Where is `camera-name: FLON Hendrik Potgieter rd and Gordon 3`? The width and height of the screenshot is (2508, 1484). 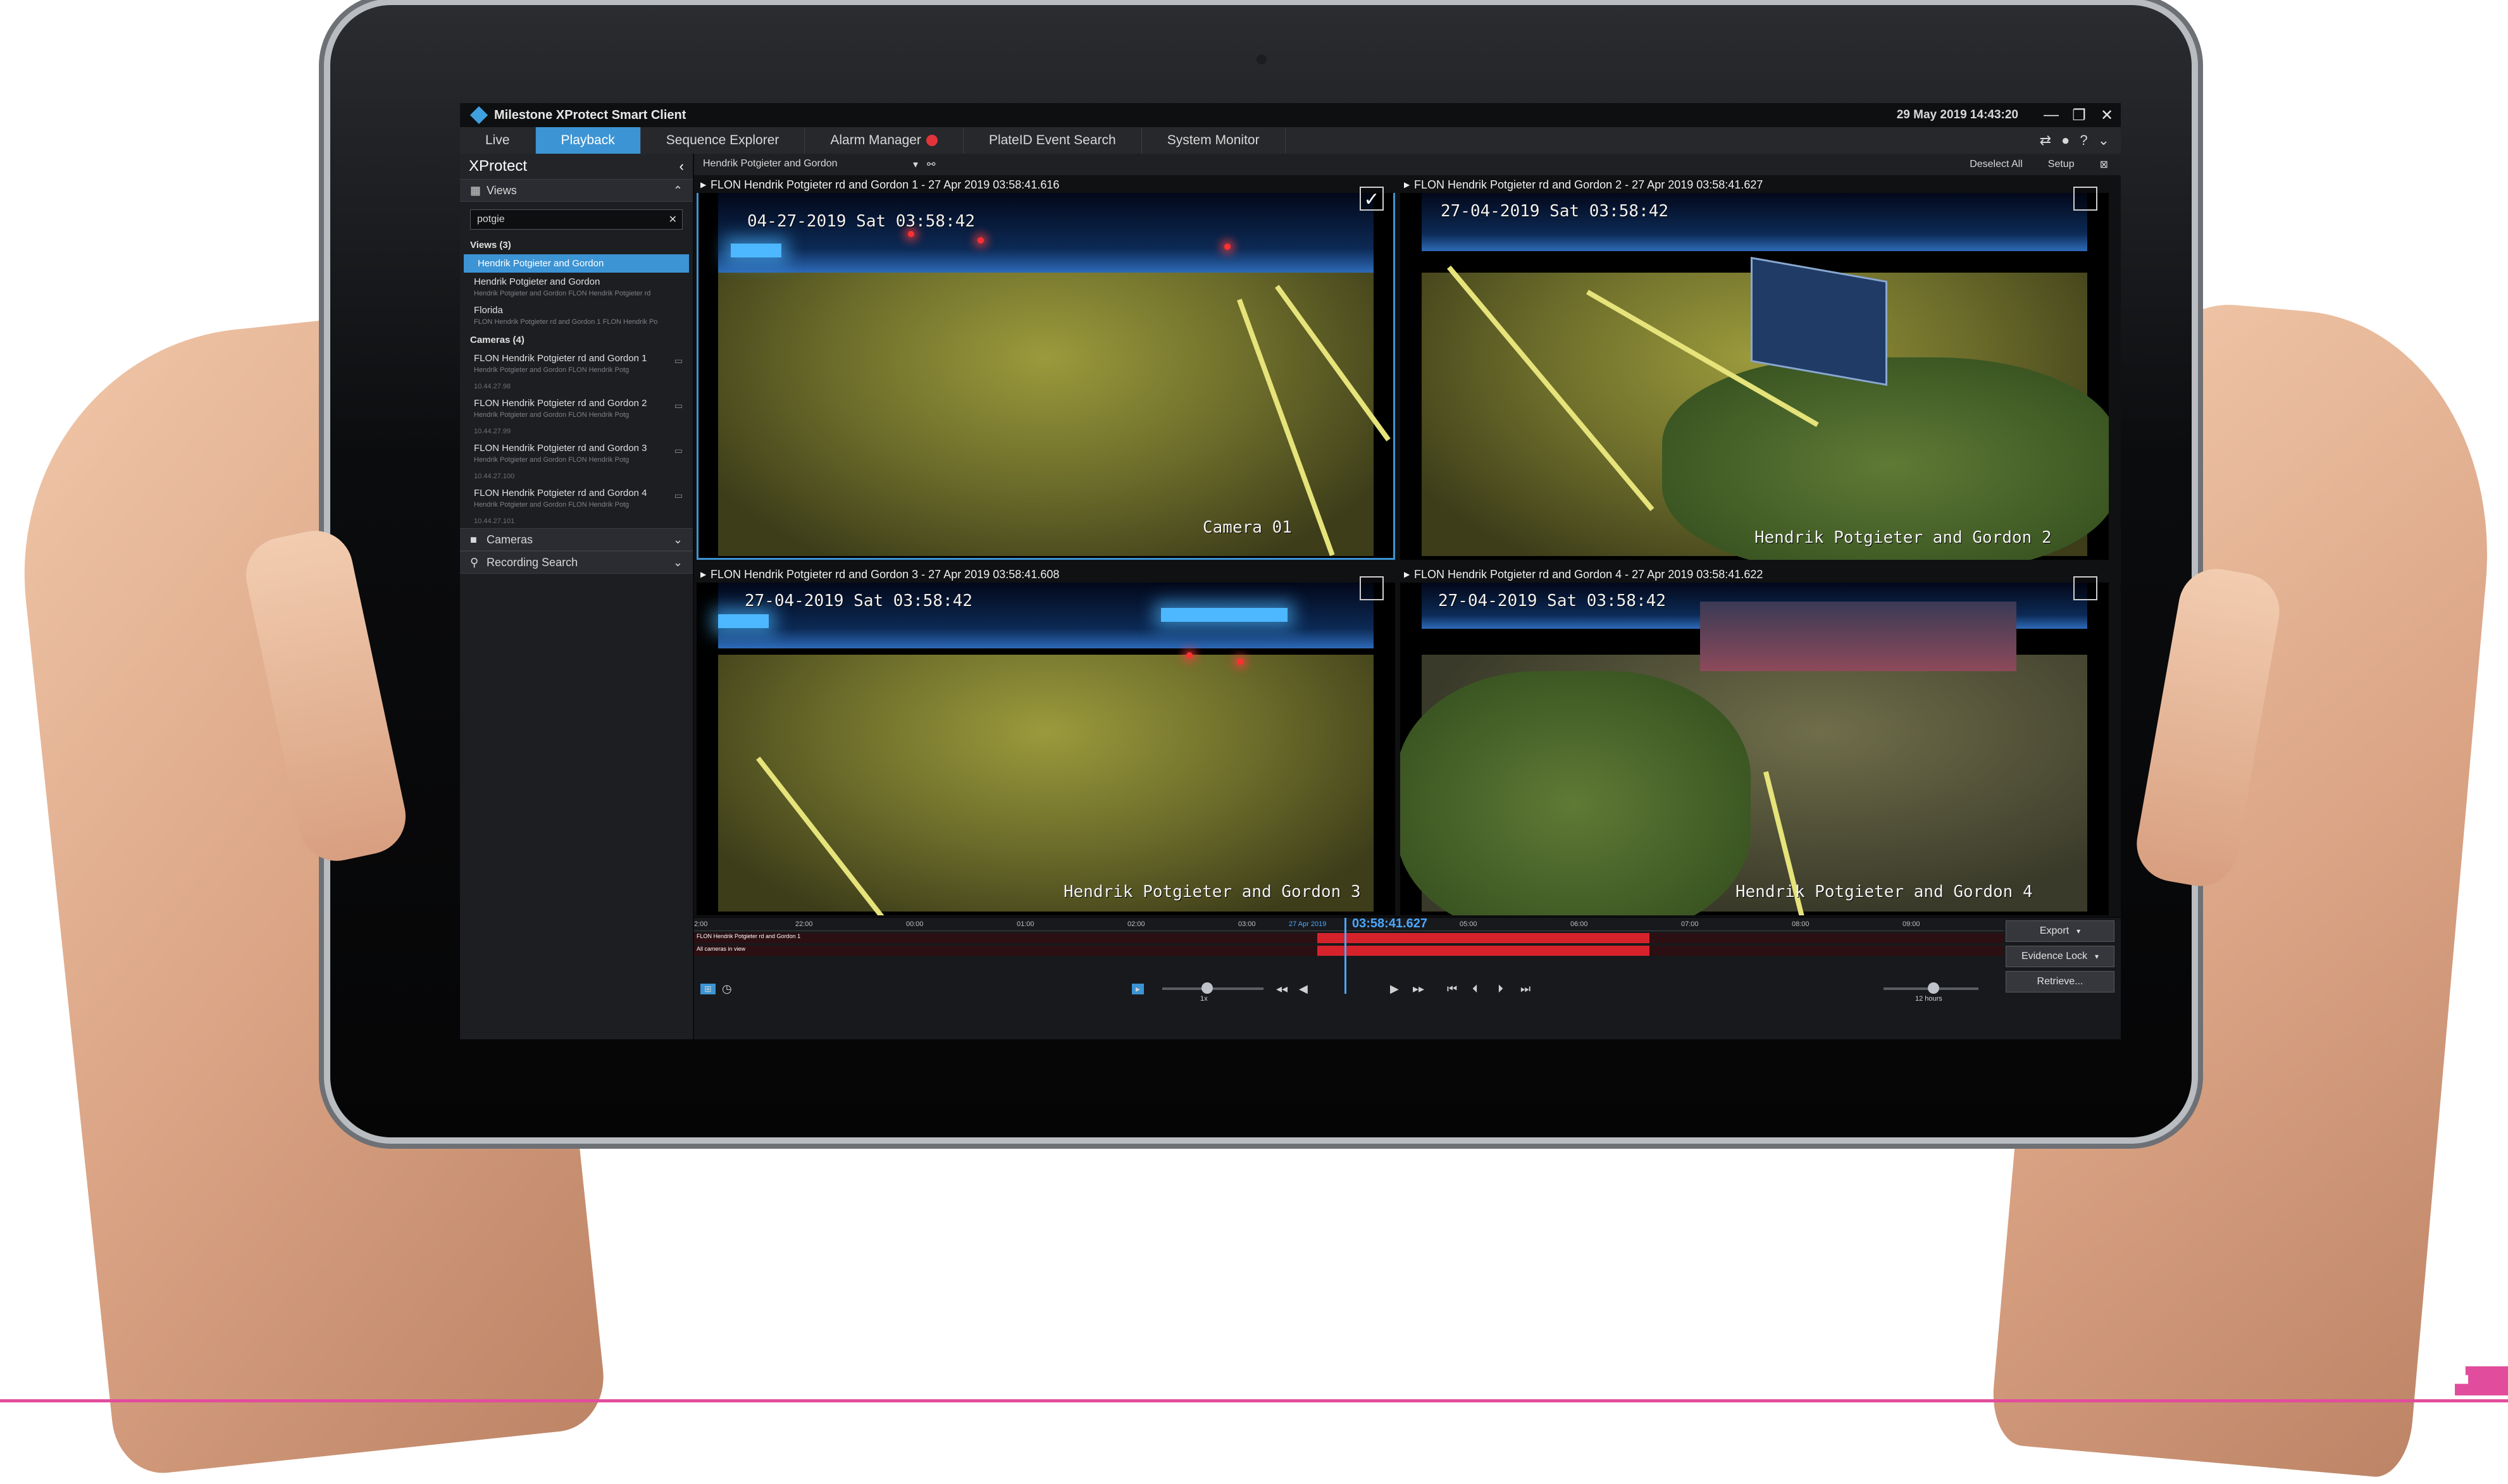 camera-name: FLON Hendrik Potgieter rd and Gordon 3 is located at coordinates (560, 448).